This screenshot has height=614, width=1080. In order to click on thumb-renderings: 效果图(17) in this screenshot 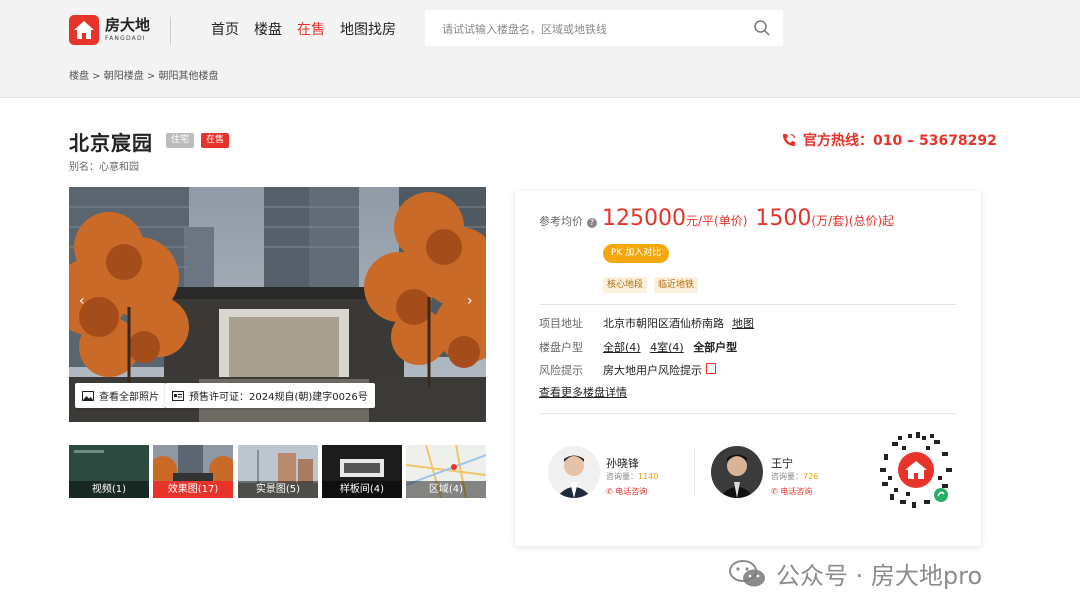, I will do `click(193, 471)`.